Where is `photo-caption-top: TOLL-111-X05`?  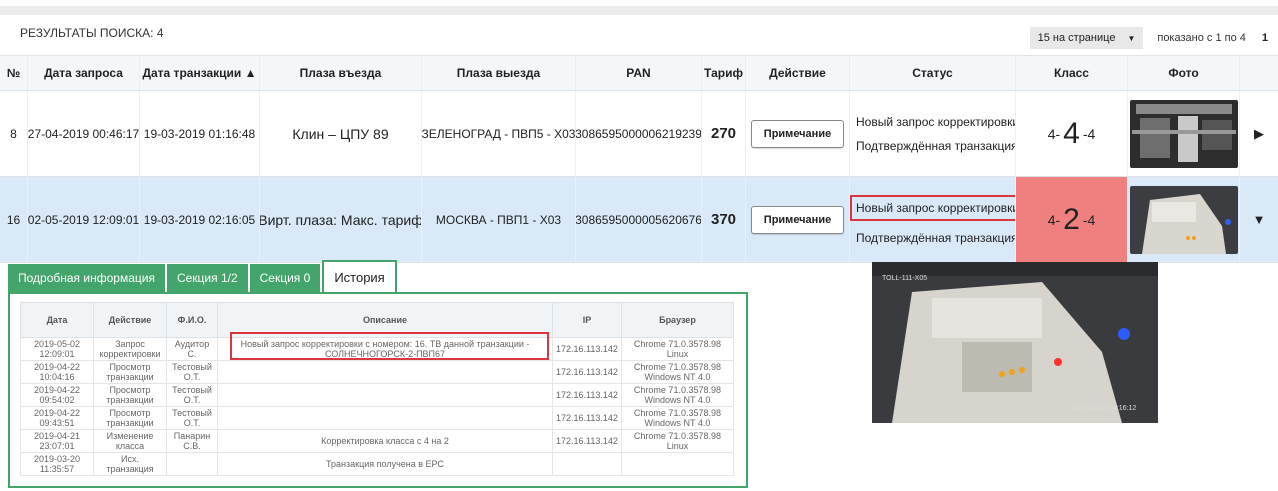 photo-caption-top: TOLL-111-X05 is located at coordinates (904, 278).